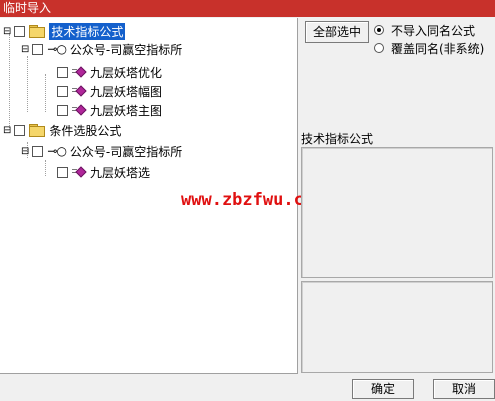  Describe the element at coordinates (397, 212) in the screenshot. I see `description-box` at that location.